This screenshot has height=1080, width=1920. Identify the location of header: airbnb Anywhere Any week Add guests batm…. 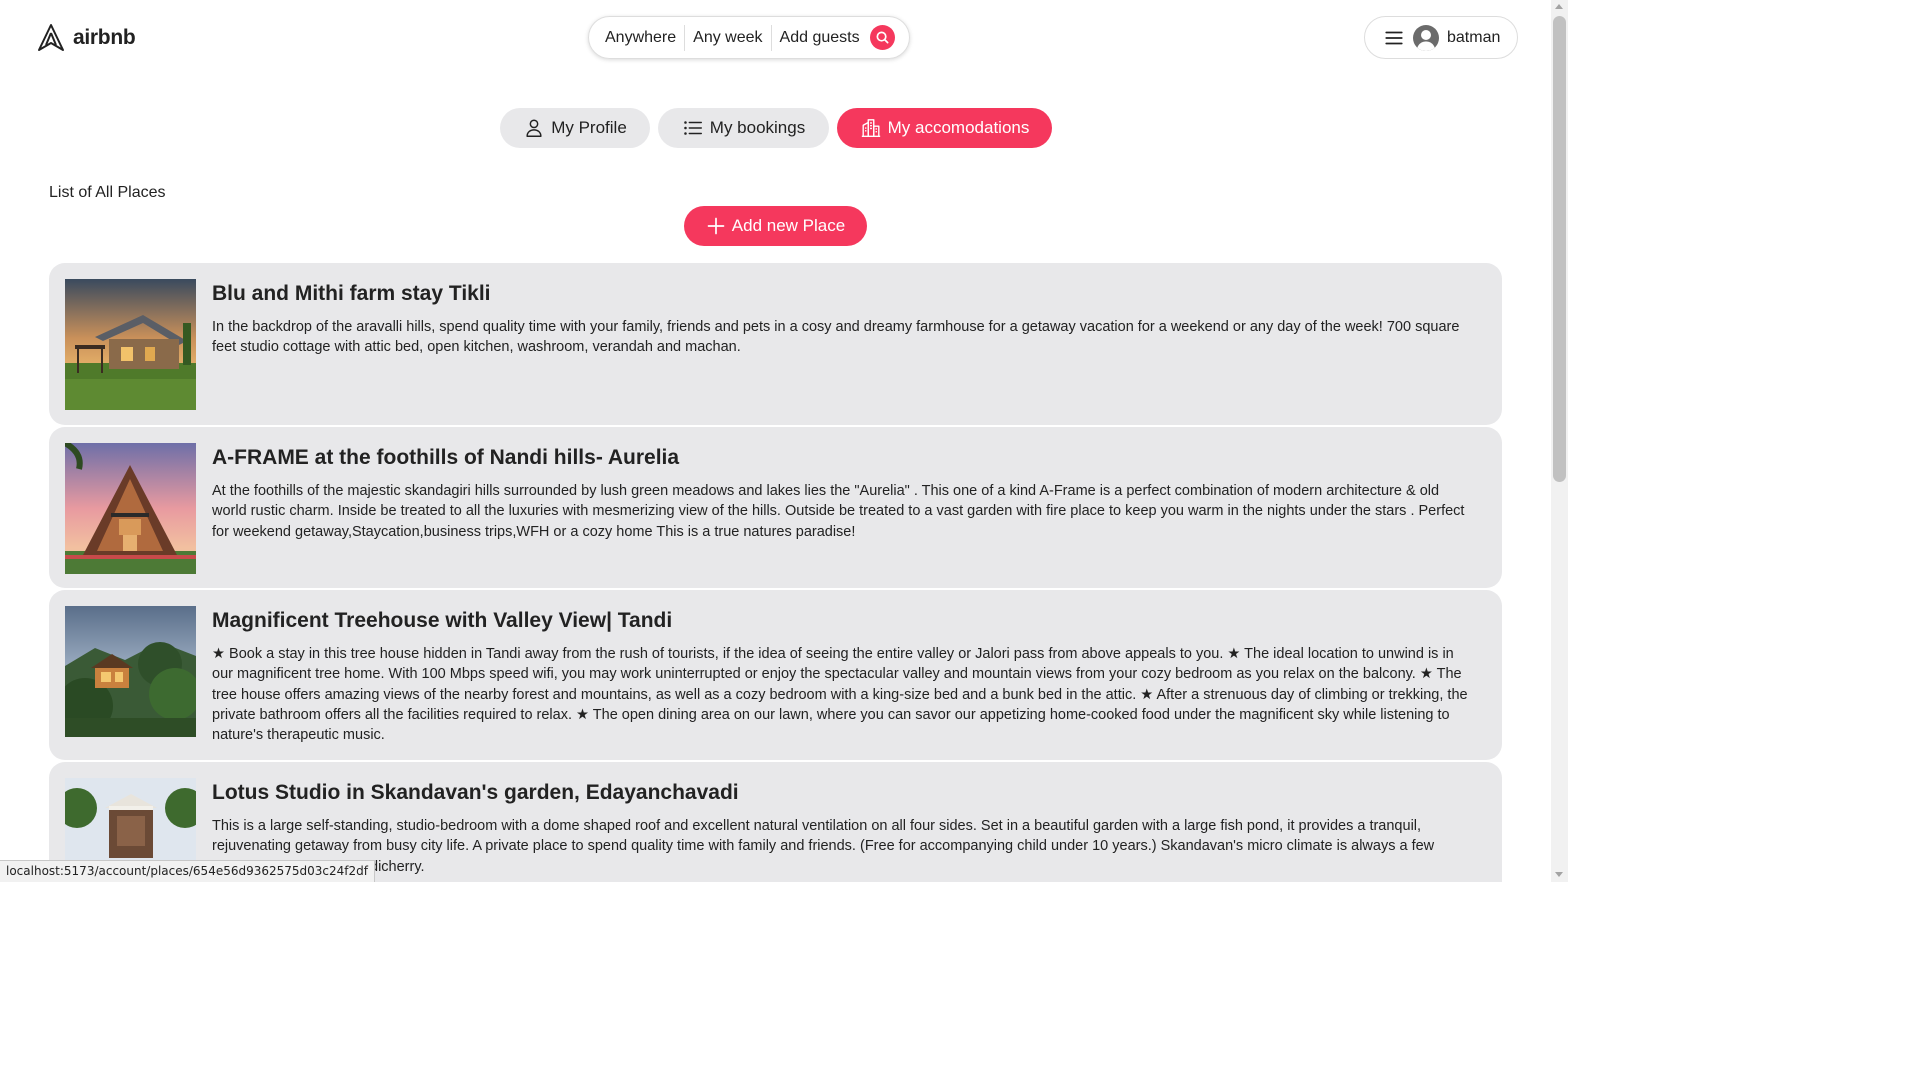
(775, 39).